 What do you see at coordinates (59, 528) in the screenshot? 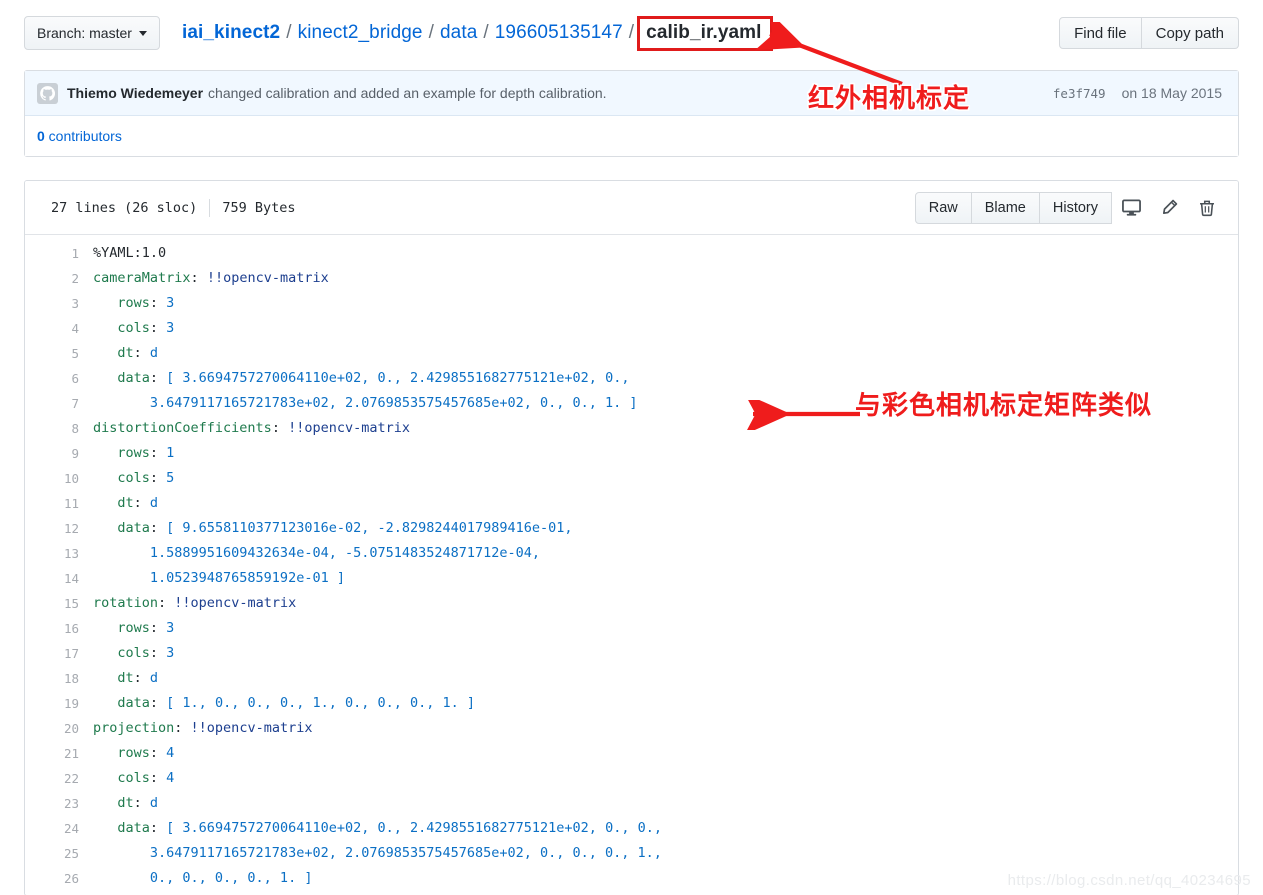
I see `line-number: 12` at bounding box center [59, 528].